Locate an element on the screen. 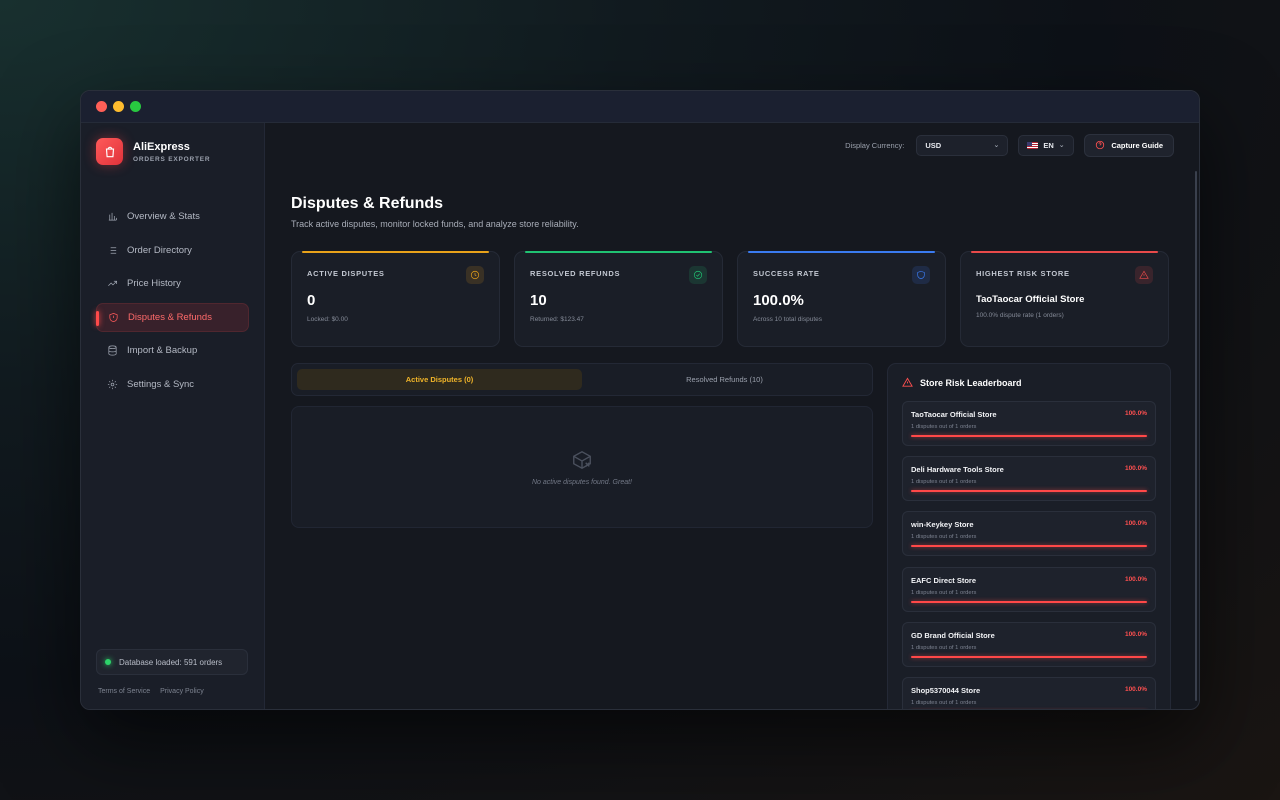 This screenshot has height=800, width=1280. minimize-window-button is located at coordinates (118, 106).